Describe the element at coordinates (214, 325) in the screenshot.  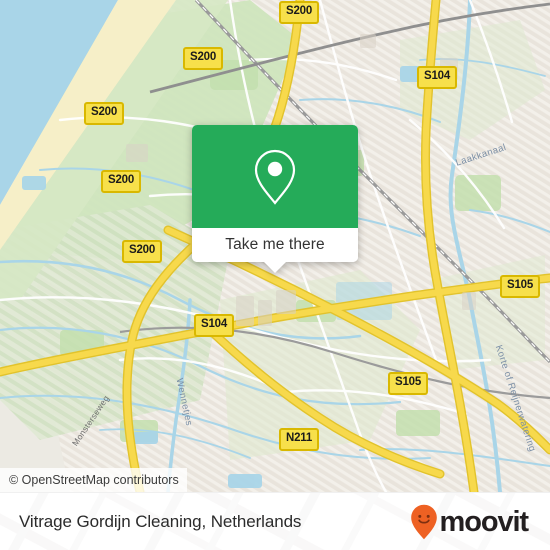
I see `road-shield-s104-2: S104` at that location.